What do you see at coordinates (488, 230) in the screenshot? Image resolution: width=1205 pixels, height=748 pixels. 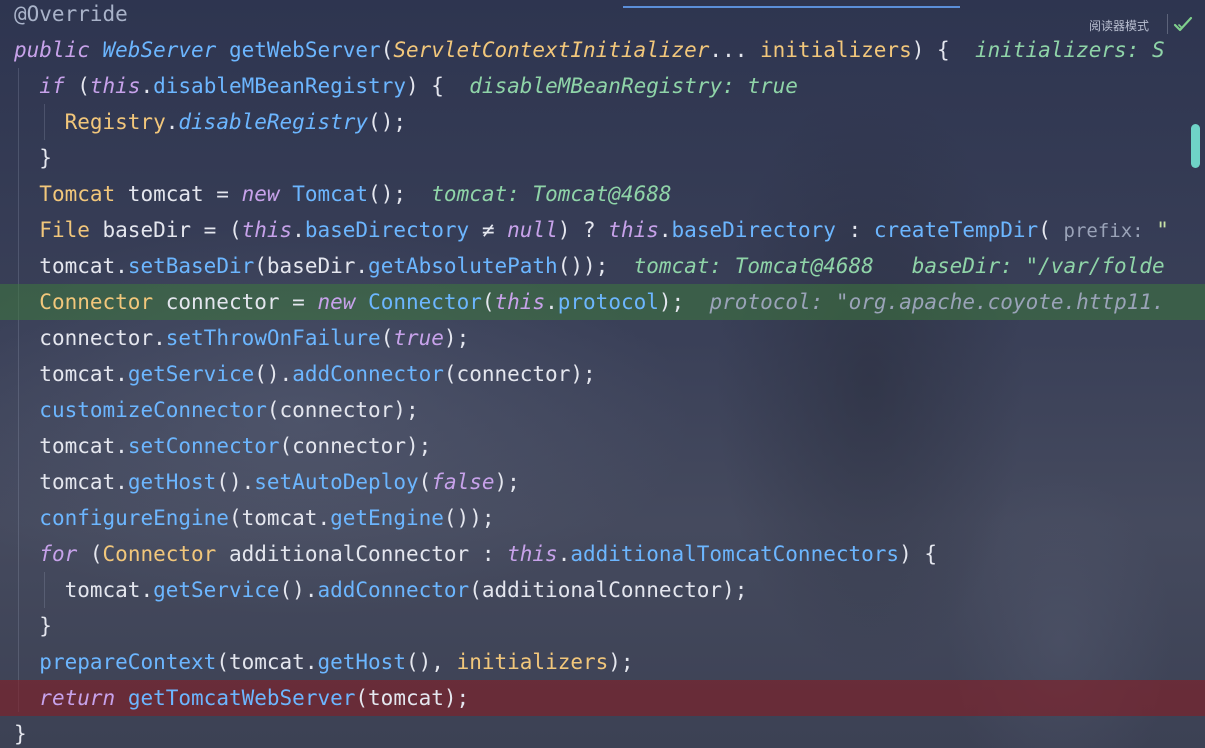 I see `operator: ≠` at bounding box center [488, 230].